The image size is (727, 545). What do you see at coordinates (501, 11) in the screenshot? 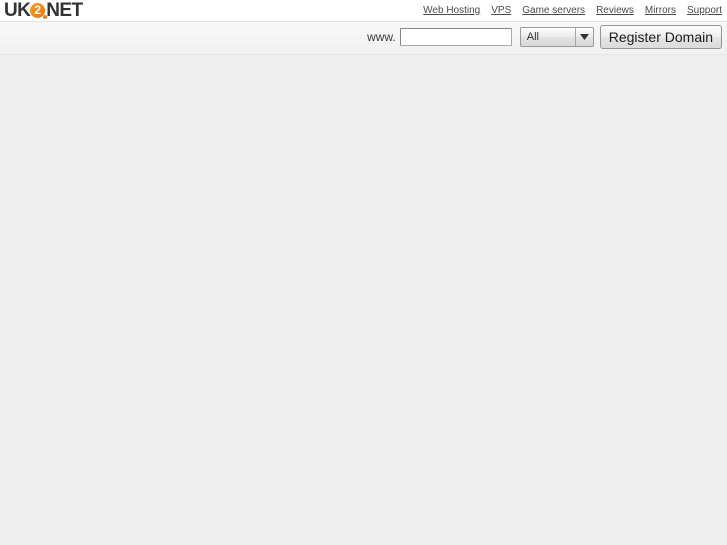
I see `nav-link-vps: VPS` at bounding box center [501, 11].